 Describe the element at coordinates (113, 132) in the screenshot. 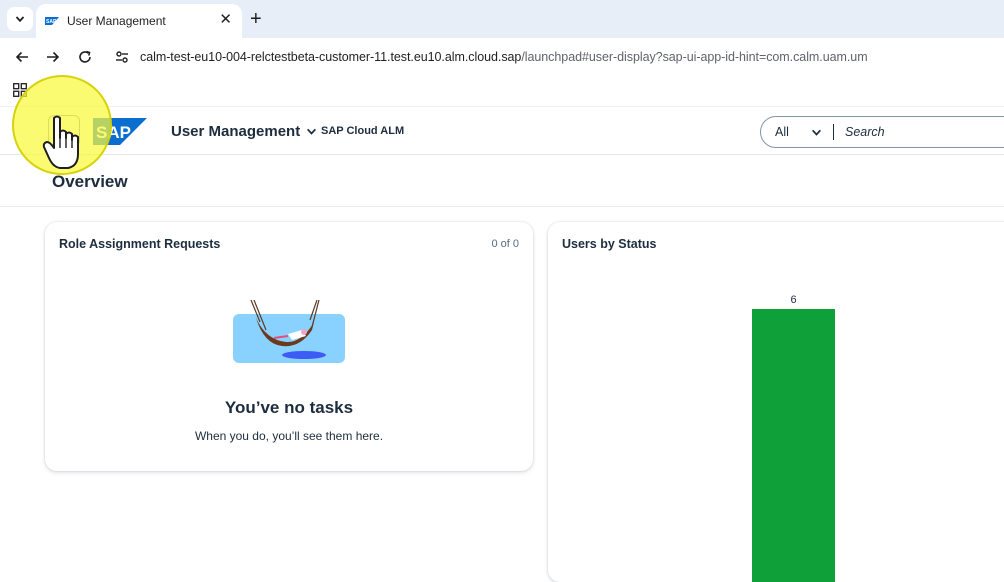

I see `sap-logo-text: SAP` at that location.